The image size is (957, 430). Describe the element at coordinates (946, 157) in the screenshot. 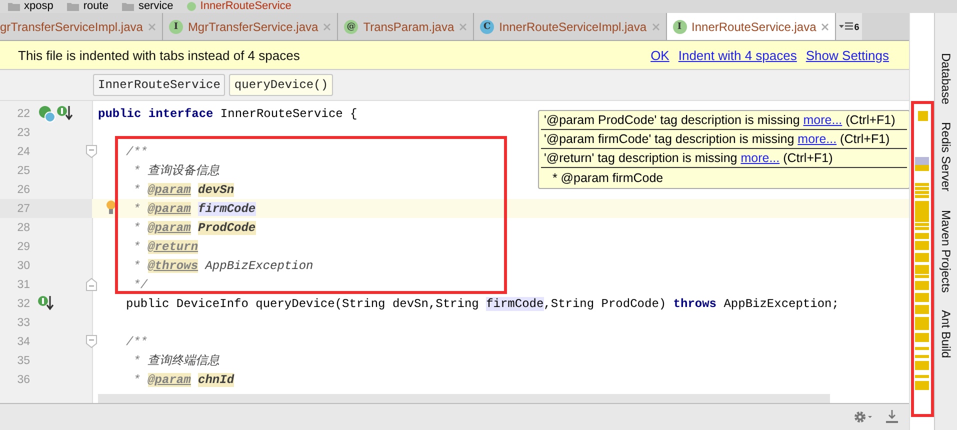

I see `tool-window-tab: Redis Server` at that location.